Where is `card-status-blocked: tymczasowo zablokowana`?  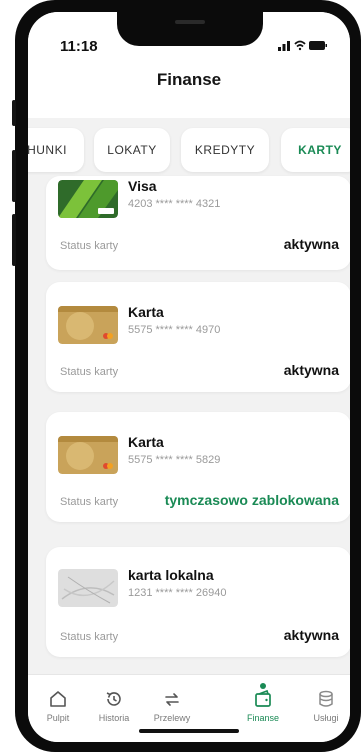 card-status-blocked: tymczasowo zablokowana is located at coordinates (251, 500).